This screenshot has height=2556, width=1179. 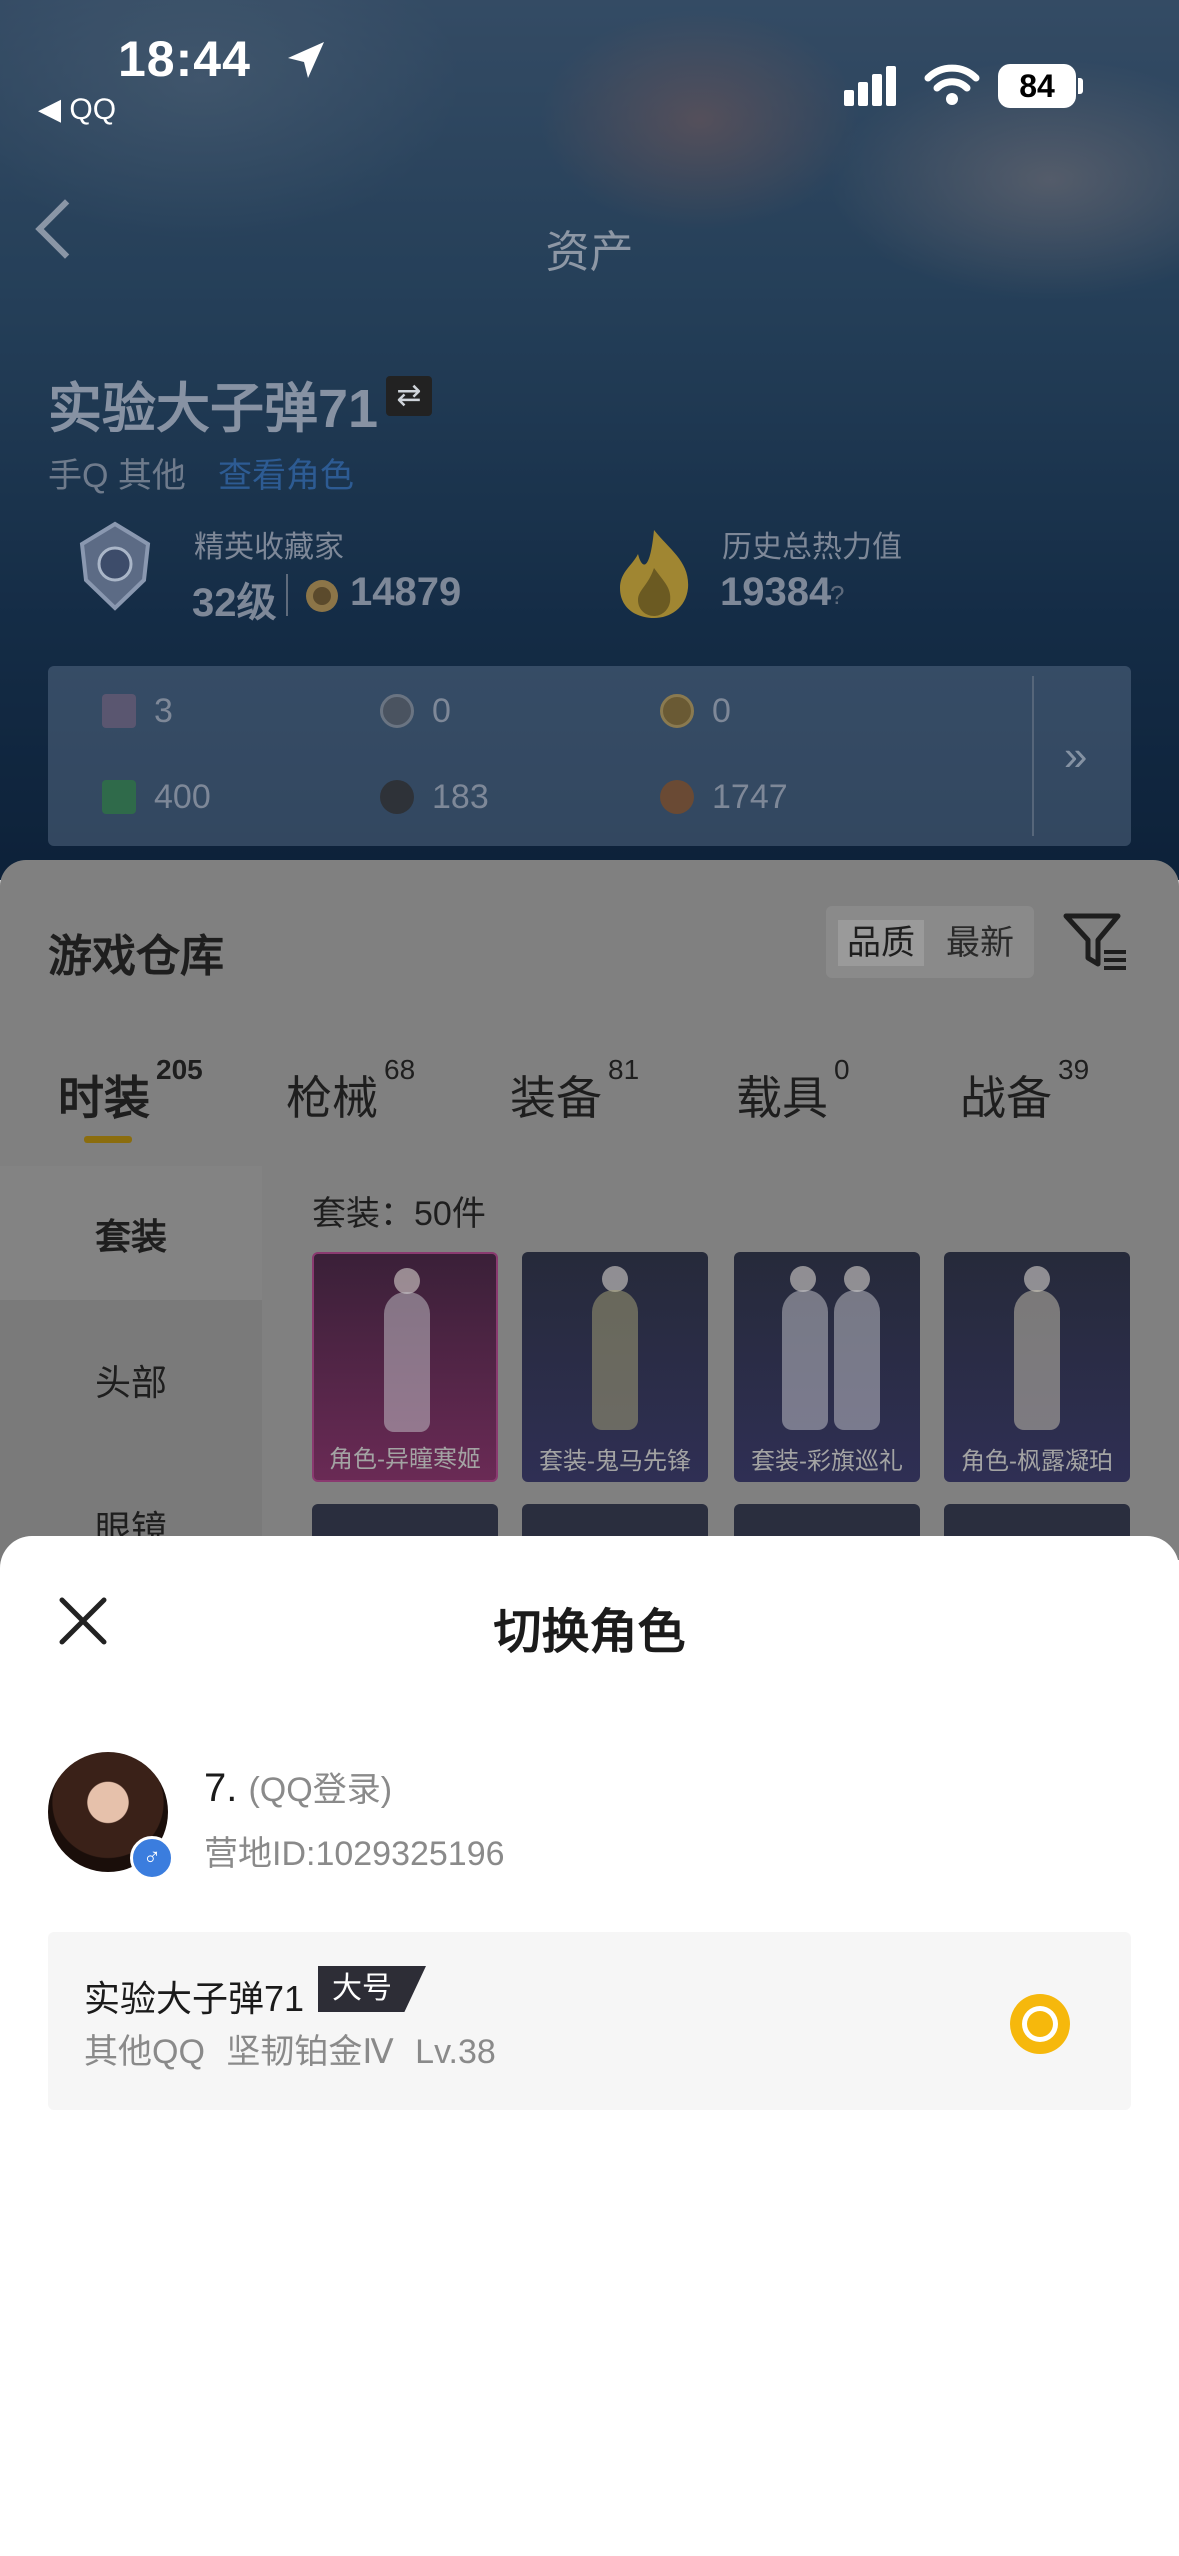 I want to click on item-card: 角色-异瞳寒姬, so click(x=405, y=1367).